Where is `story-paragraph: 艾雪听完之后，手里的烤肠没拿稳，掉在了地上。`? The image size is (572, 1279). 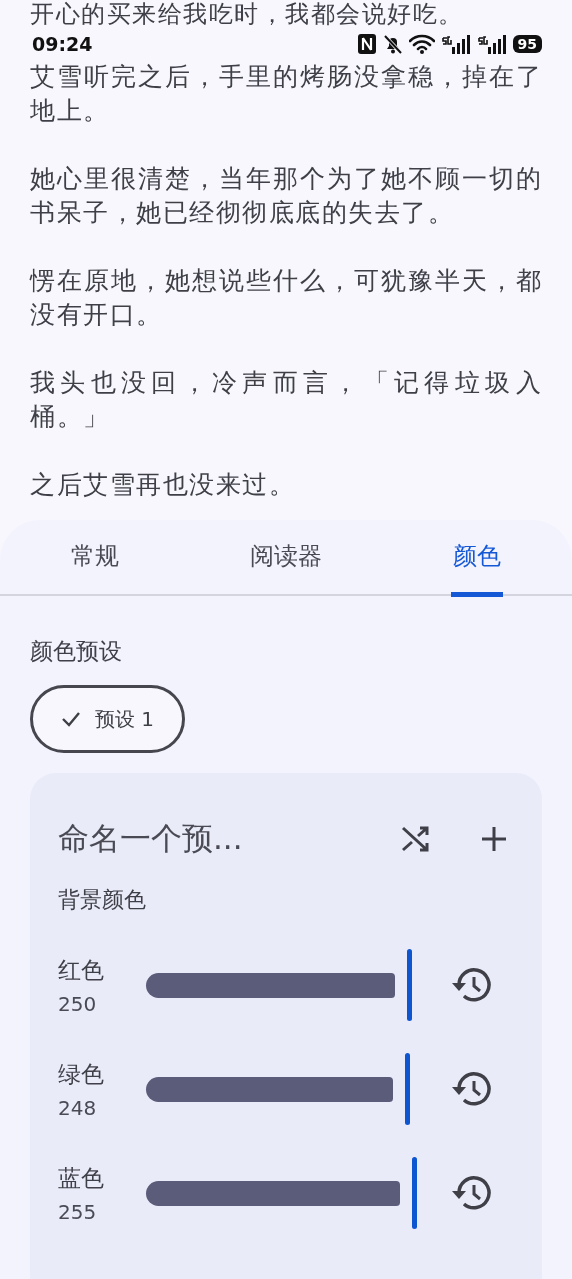 story-paragraph: 艾雪听完之后，手里的烤肠没拿稳，掉在了地上。 is located at coordinates (286, 94).